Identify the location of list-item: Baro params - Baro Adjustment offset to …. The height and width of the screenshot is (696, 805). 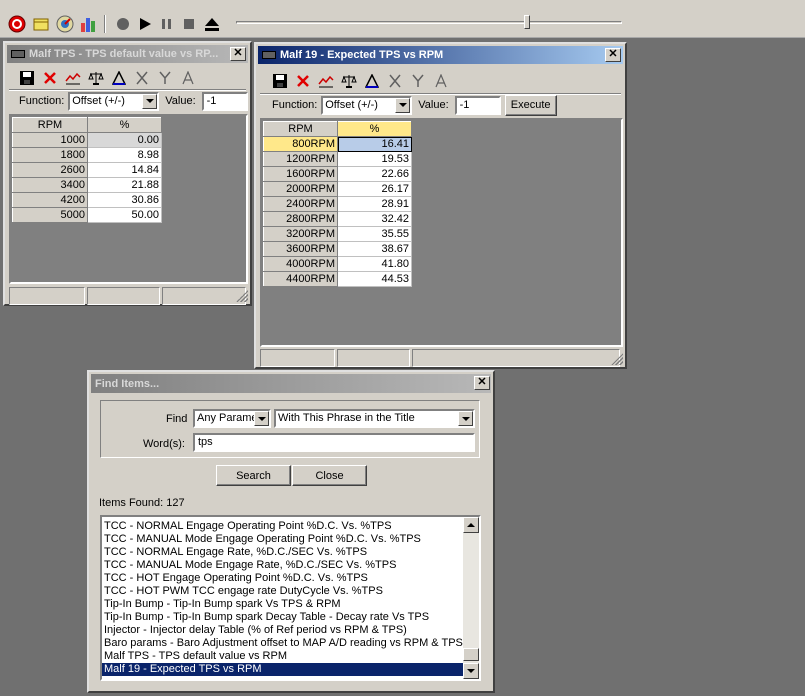
(282, 643).